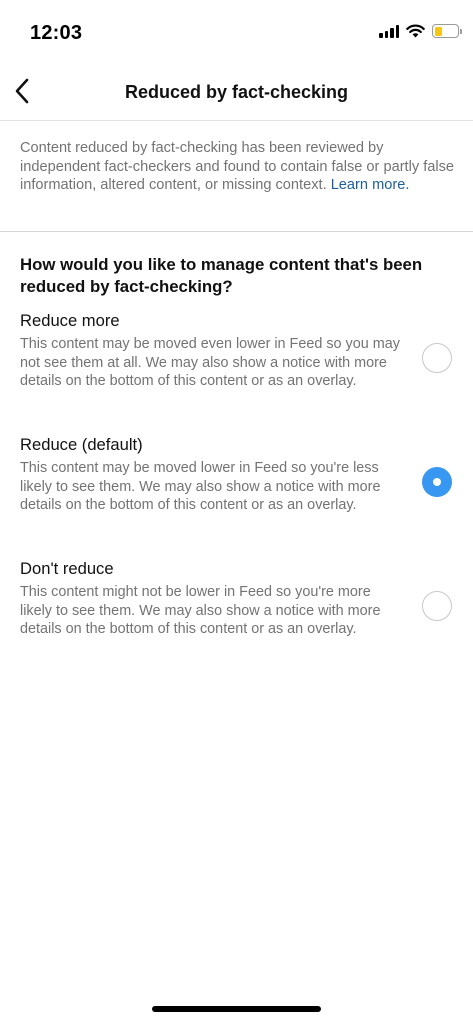 This screenshot has height=1024, width=473. Describe the element at coordinates (67, 568) in the screenshot. I see `option-title: Don't reduce` at that location.